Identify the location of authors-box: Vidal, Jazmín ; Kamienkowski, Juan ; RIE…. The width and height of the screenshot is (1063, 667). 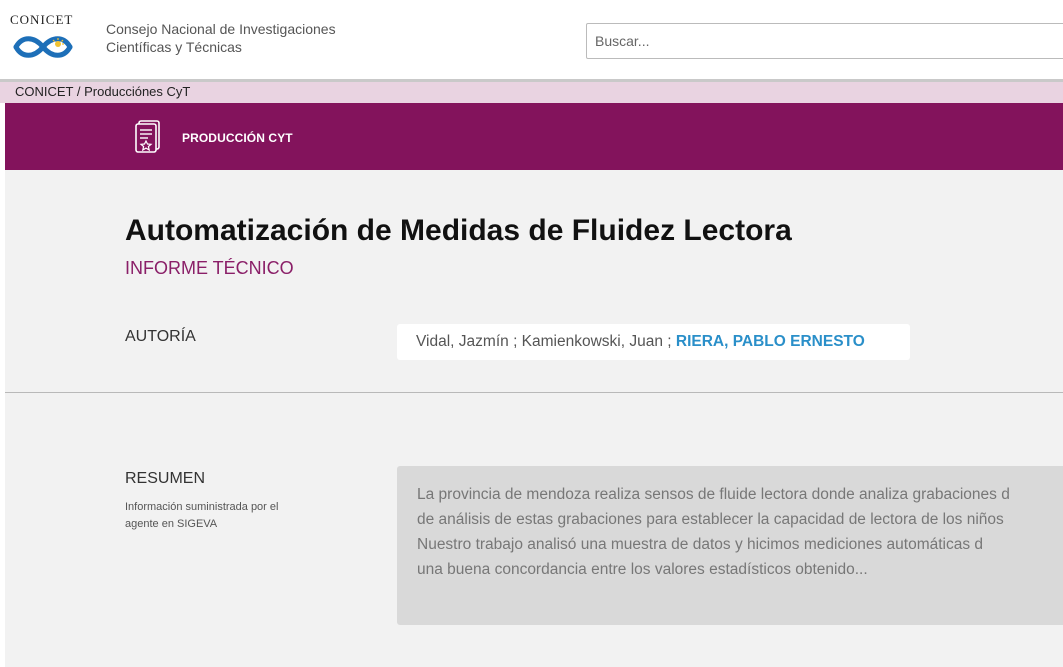
(653, 342).